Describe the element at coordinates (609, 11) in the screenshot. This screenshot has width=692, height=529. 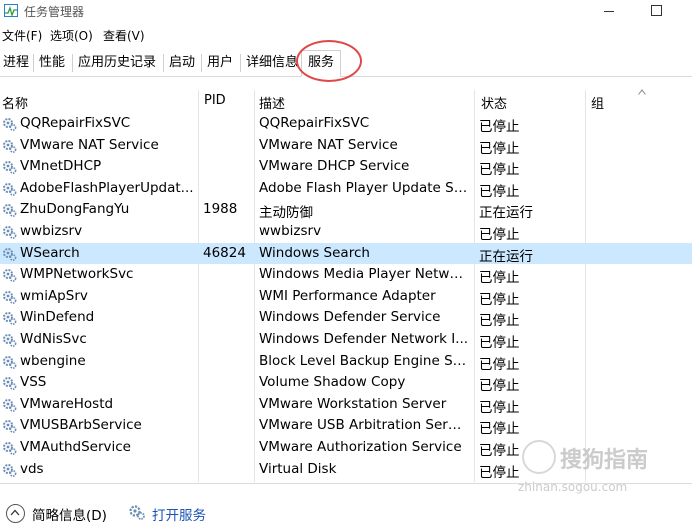
I see `minimize-button` at that location.